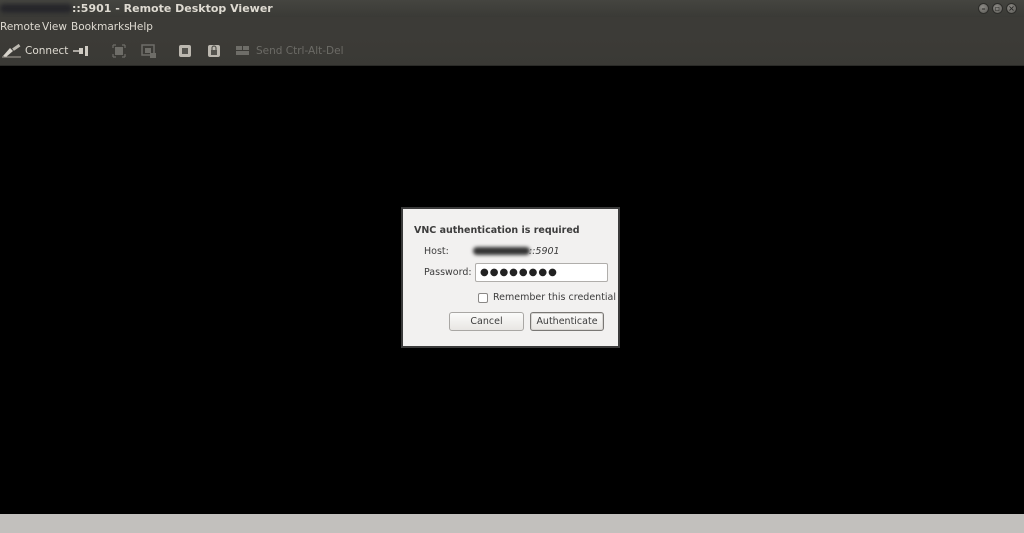  Describe the element at coordinates (100, 27) in the screenshot. I see `menu-bookmarks: Bookmarks` at that location.